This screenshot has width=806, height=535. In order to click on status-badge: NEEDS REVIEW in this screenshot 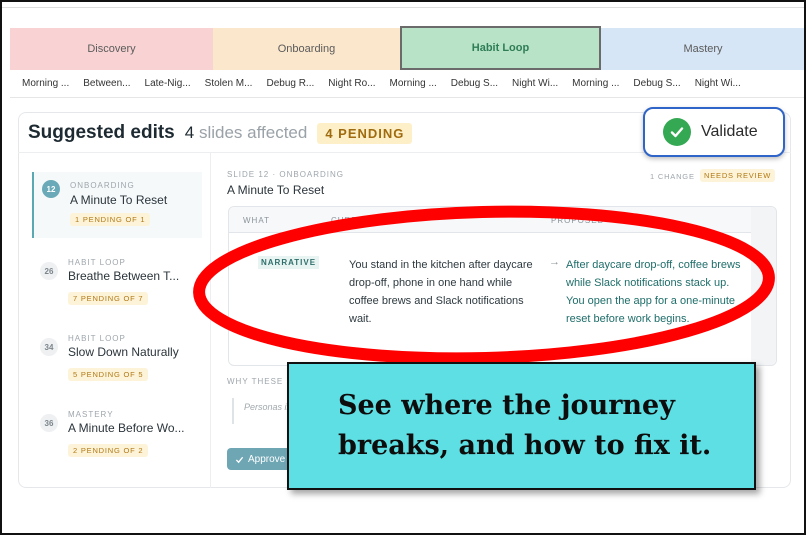, I will do `click(738, 175)`.